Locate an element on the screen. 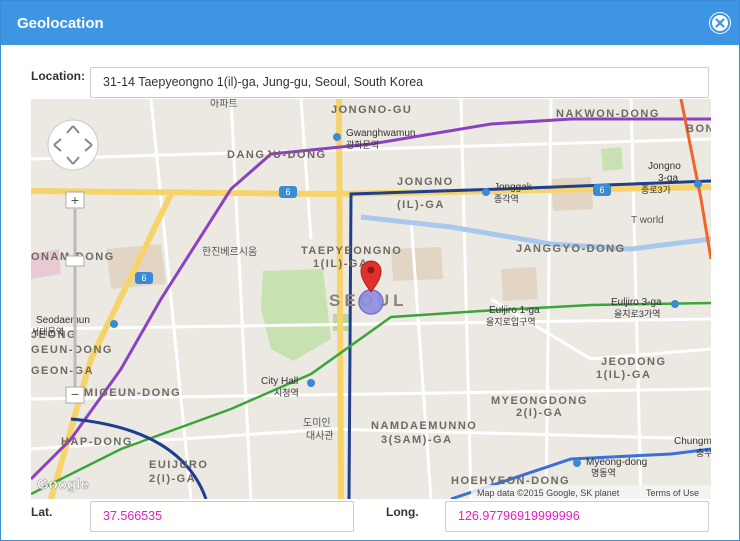  station-label: 명동역 is located at coordinates (603, 473).